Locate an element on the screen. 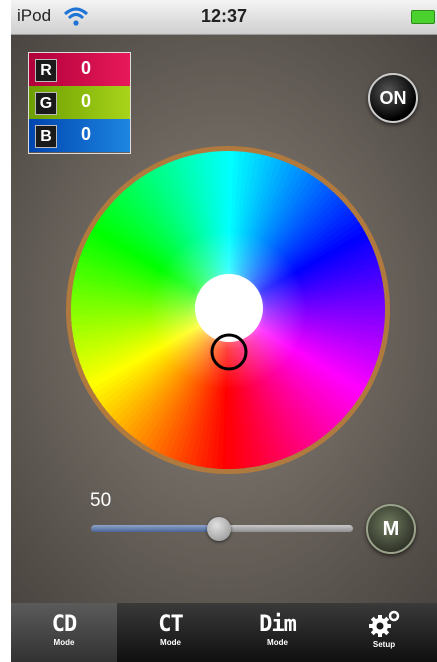  slider-filled-track is located at coordinates (155, 528).